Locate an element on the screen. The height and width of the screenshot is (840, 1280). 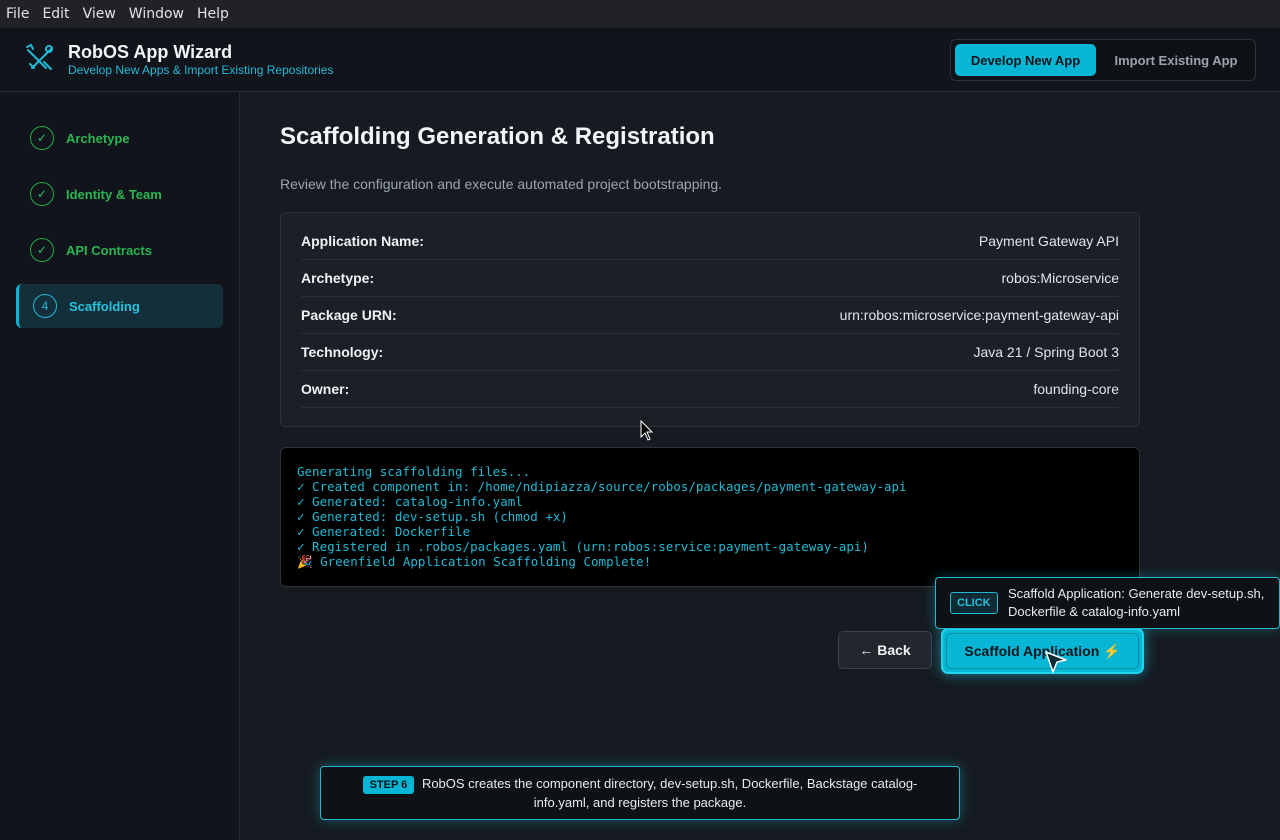
mode-switch: Develop New App Import Existing App is located at coordinates (1103, 60).